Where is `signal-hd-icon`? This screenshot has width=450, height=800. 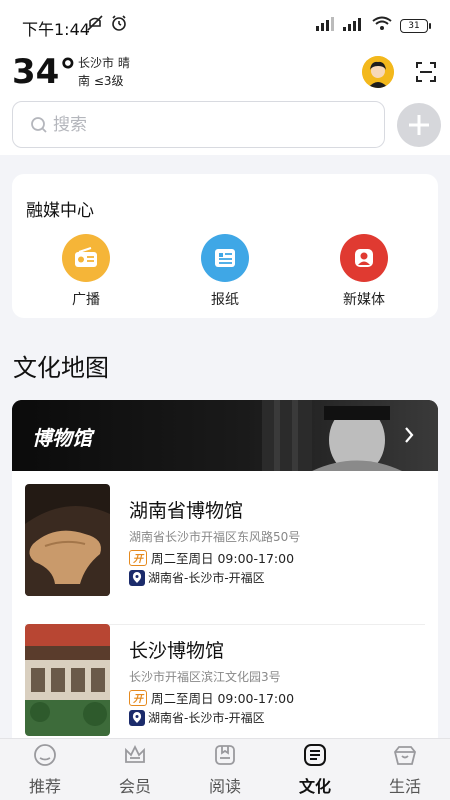
signal-hd-icon is located at coordinates (323, 25).